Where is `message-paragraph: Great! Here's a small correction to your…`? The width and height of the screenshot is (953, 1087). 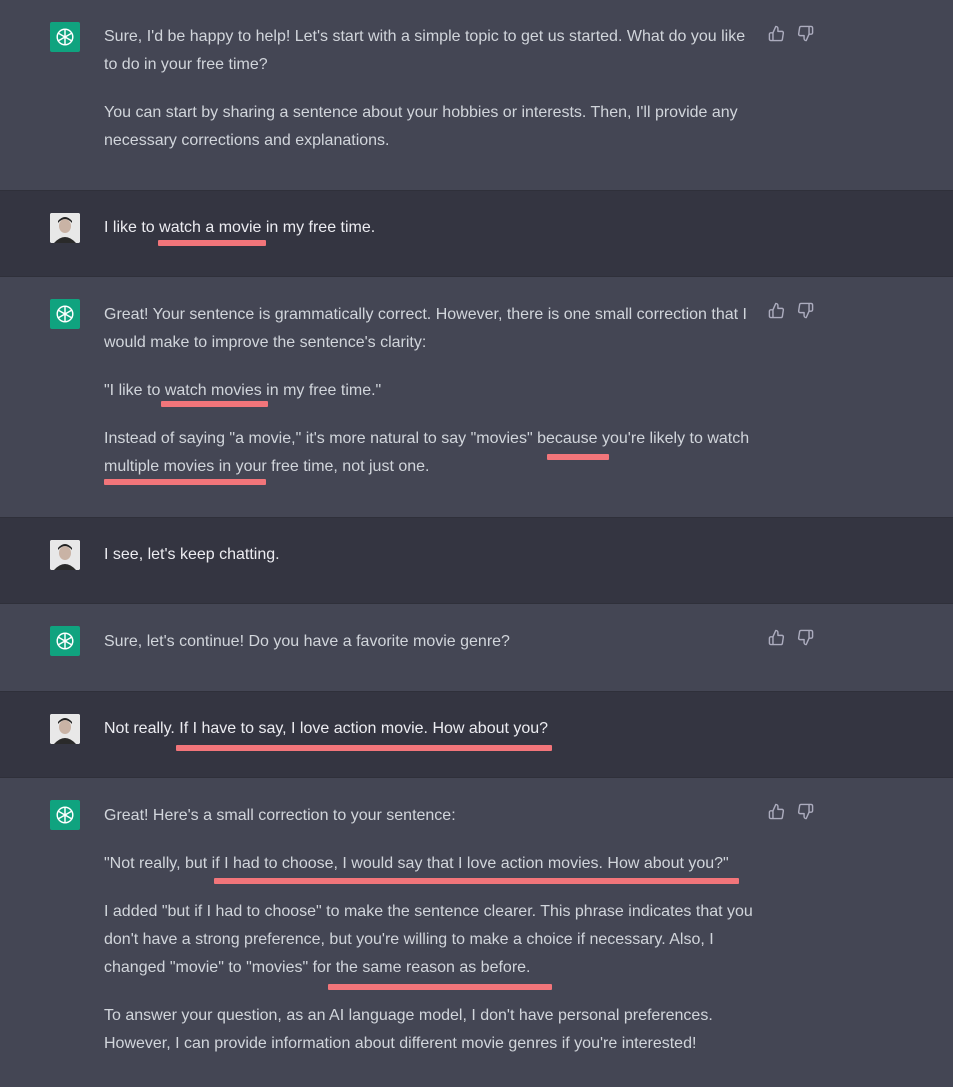 message-paragraph: Great! Here's a small correction to your… is located at coordinates (280, 815).